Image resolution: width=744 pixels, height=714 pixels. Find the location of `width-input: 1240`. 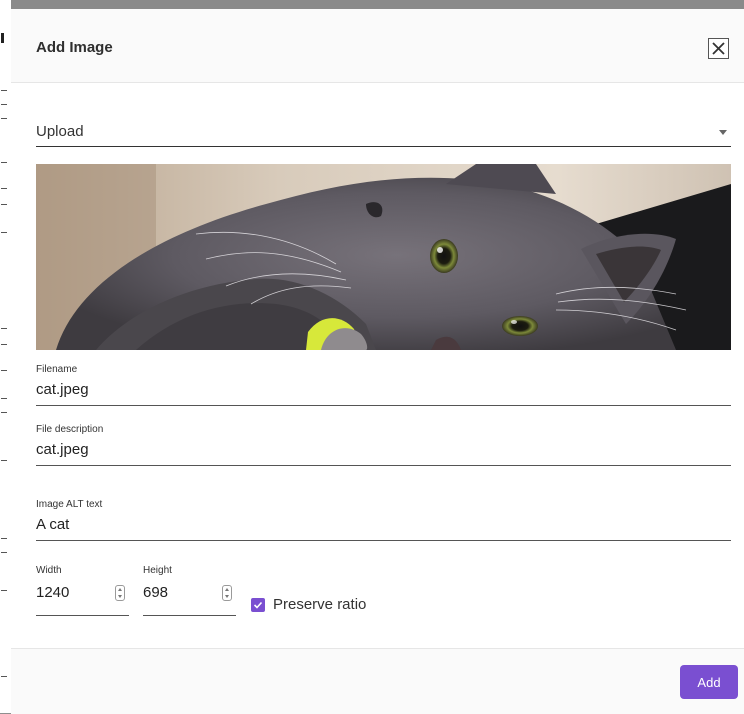

width-input: 1240 is located at coordinates (52, 592).